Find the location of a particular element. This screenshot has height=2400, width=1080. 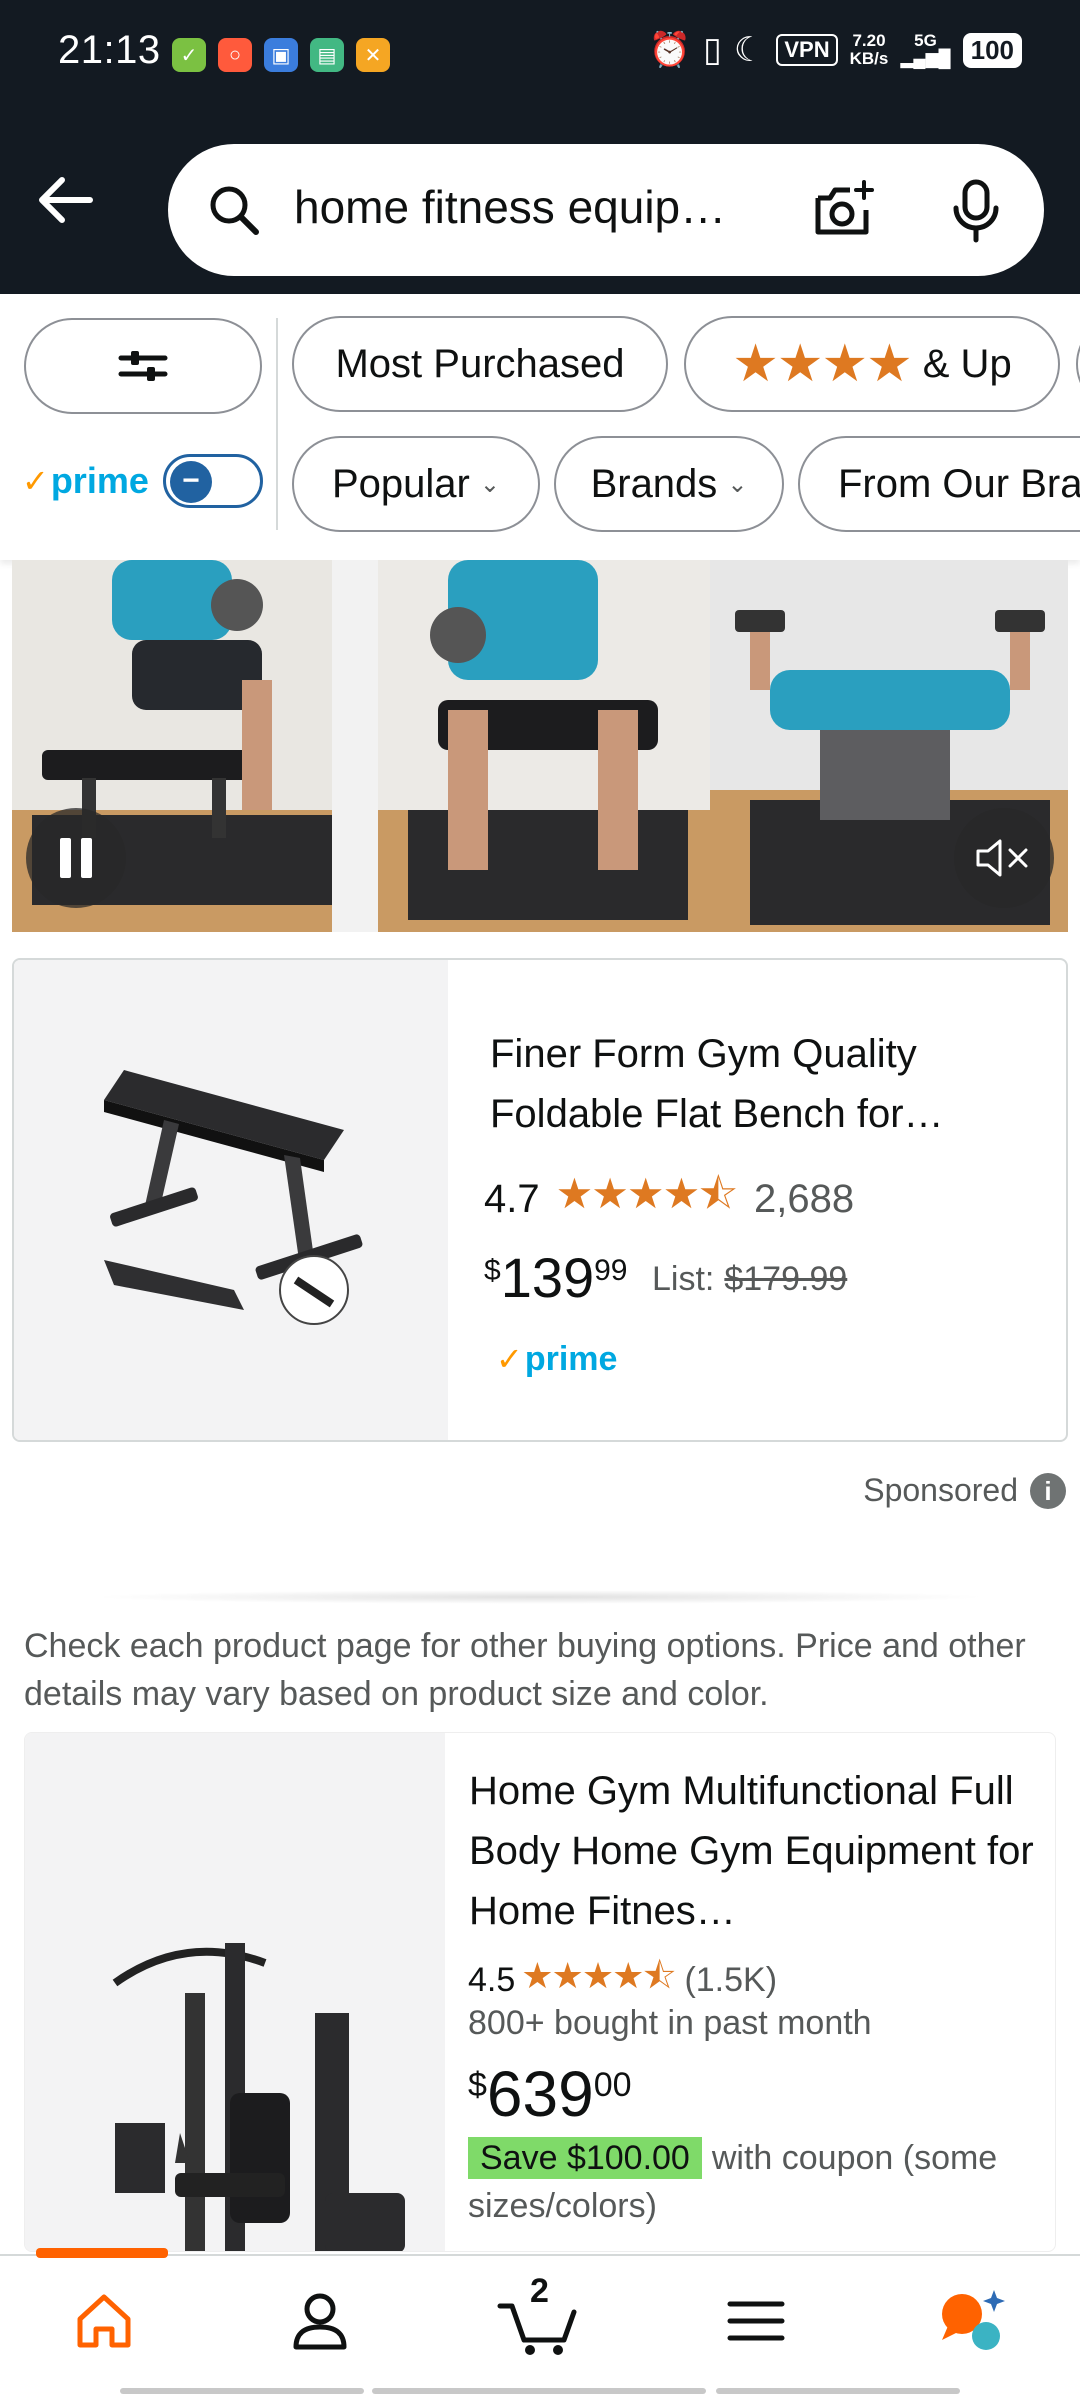

prime-check-icon: ✓ is located at coordinates (509, 1359).